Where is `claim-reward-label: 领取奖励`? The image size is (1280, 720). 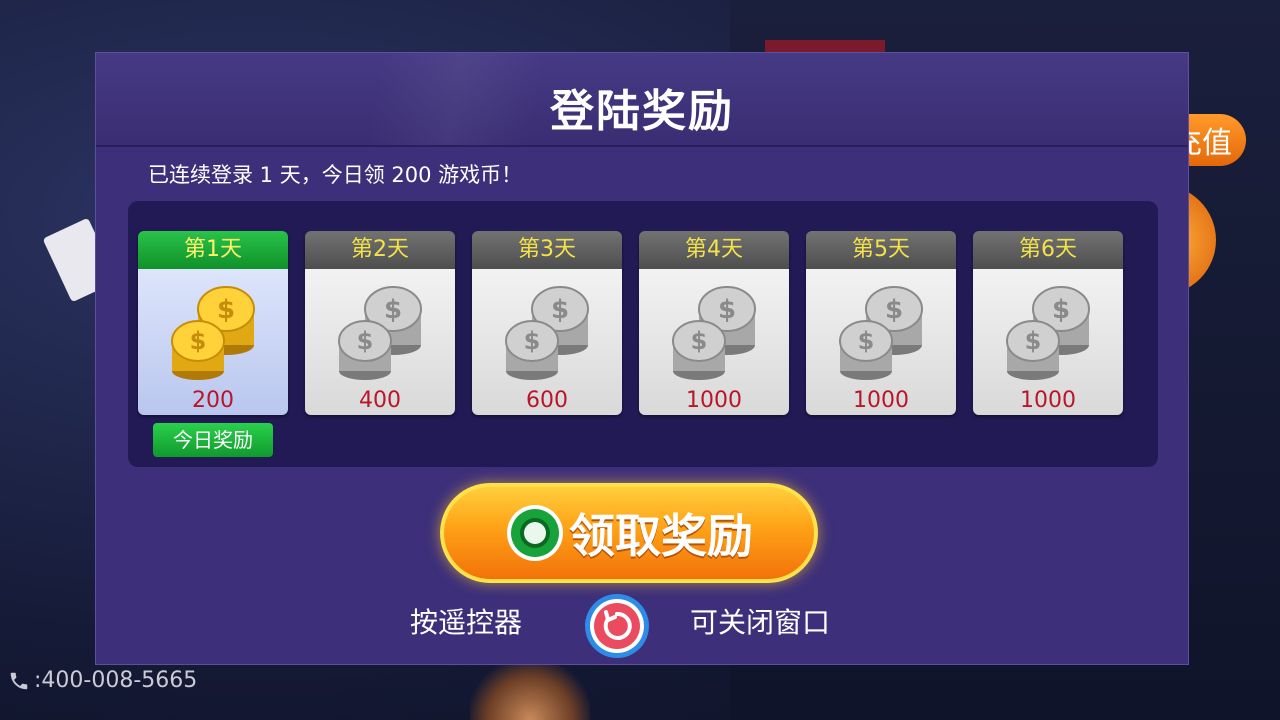 claim-reward-label: 领取奖励 is located at coordinates (661, 536).